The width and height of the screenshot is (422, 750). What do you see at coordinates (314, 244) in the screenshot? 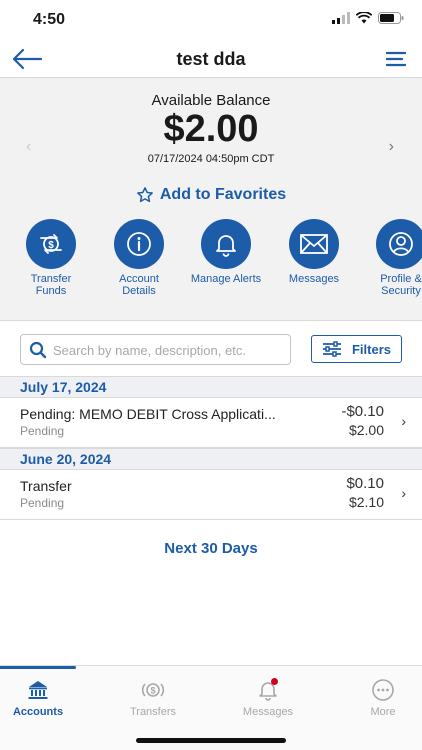
I see `envelope-icon` at bounding box center [314, 244].